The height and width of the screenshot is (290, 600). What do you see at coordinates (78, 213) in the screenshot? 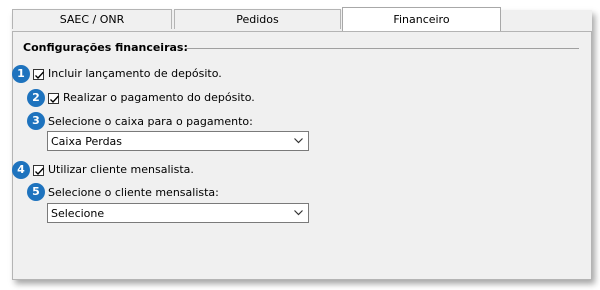
I see `client-select-value: Selecione` at bounding box center [78, 213].